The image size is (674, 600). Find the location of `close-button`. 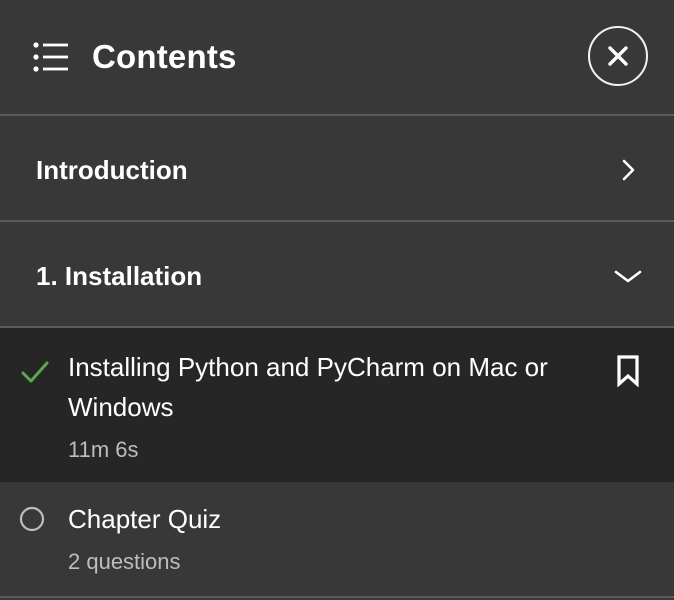

close-button is located at coordinates (618, 56).